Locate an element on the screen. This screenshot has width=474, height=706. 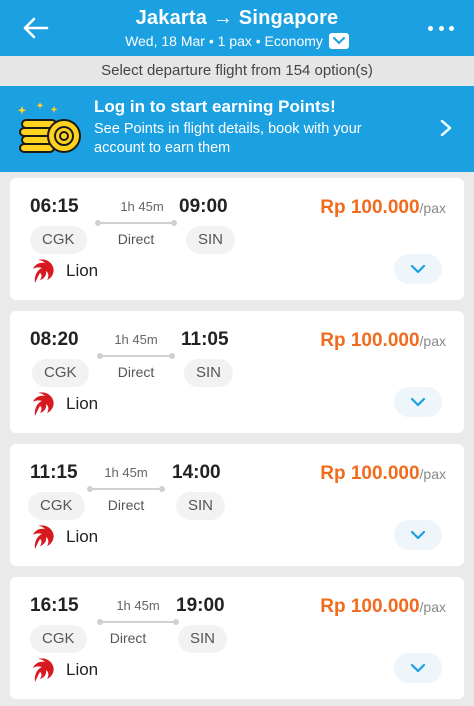
arrival-time: 09:00 is located at coordinates (203, 206).